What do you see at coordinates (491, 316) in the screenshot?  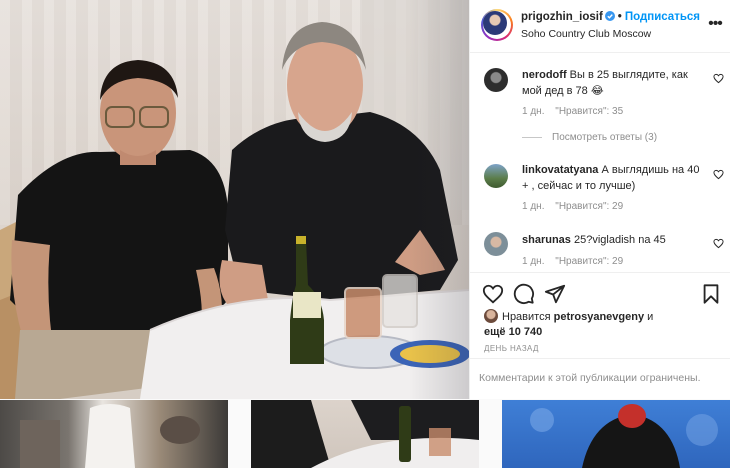 I see `liker-avatar` at bounding box center [491, 316].